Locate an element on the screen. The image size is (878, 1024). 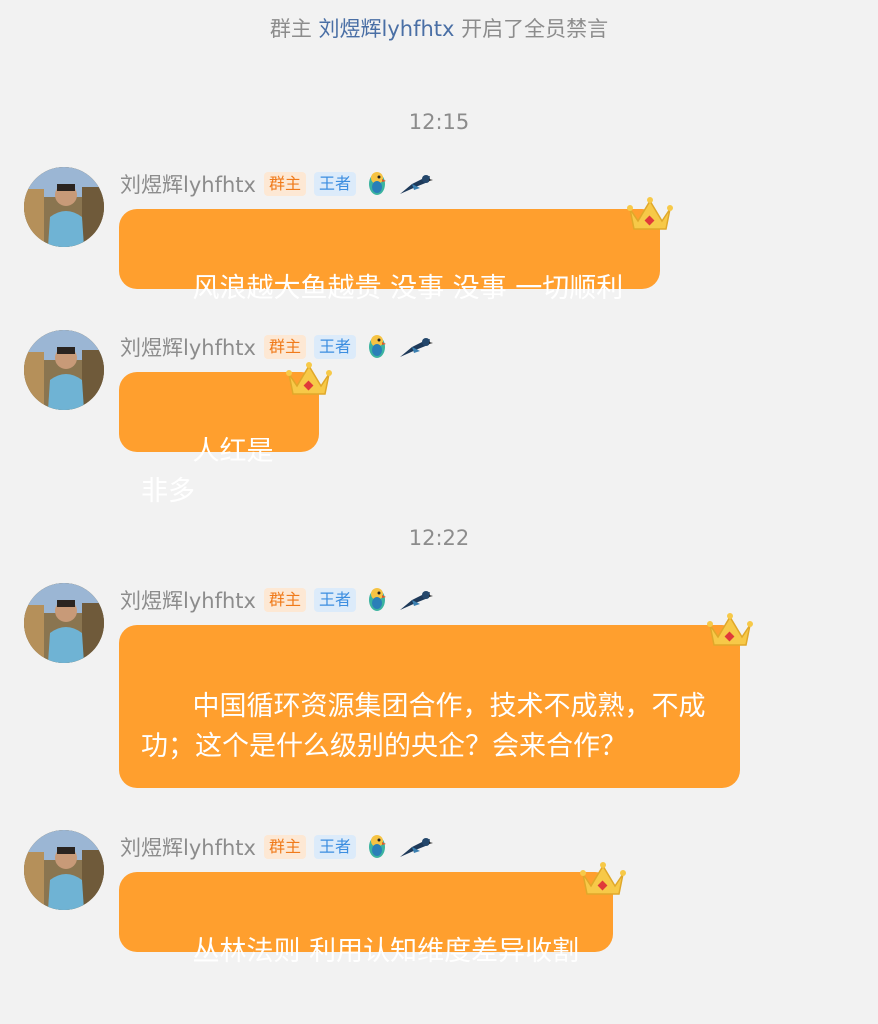
message-text: 中国循环资源集团合作，技术不成熟，不成功；这个是什么级别的央企？会来合作？ is located at coordinates (423, 726).